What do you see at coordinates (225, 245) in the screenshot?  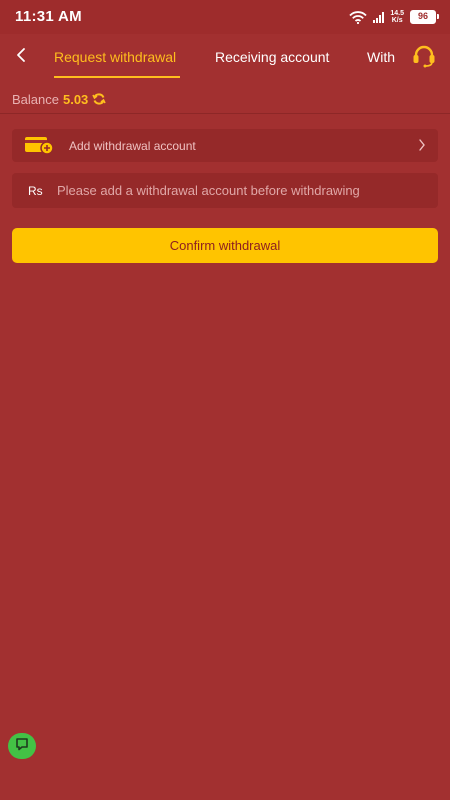 I see `confirm-withdrawal-button: Confirm withdrawal` at bounding box center [225, 245].